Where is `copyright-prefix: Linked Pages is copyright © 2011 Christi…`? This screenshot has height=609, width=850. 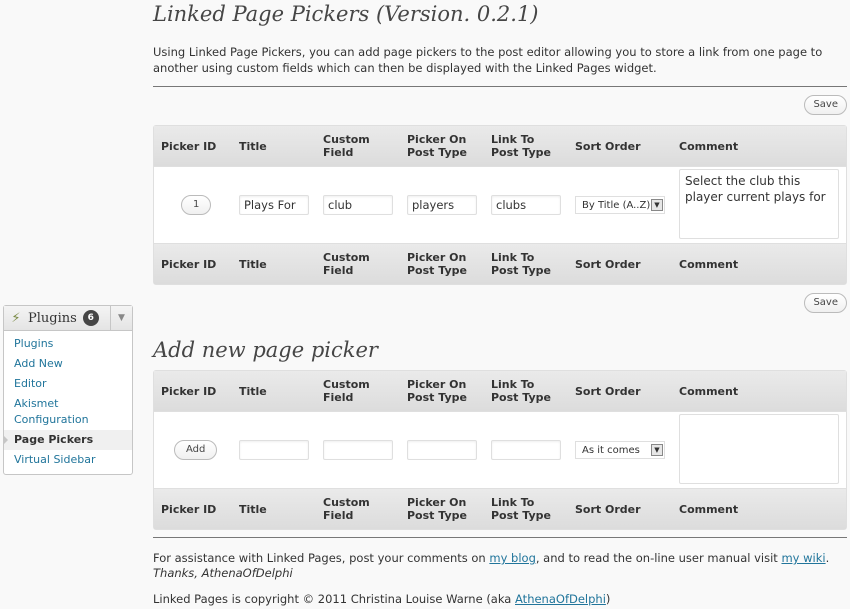
copyright-prefix: Linked Pages is copyright © 2011 Christi… is located at coordinates (334, 599).